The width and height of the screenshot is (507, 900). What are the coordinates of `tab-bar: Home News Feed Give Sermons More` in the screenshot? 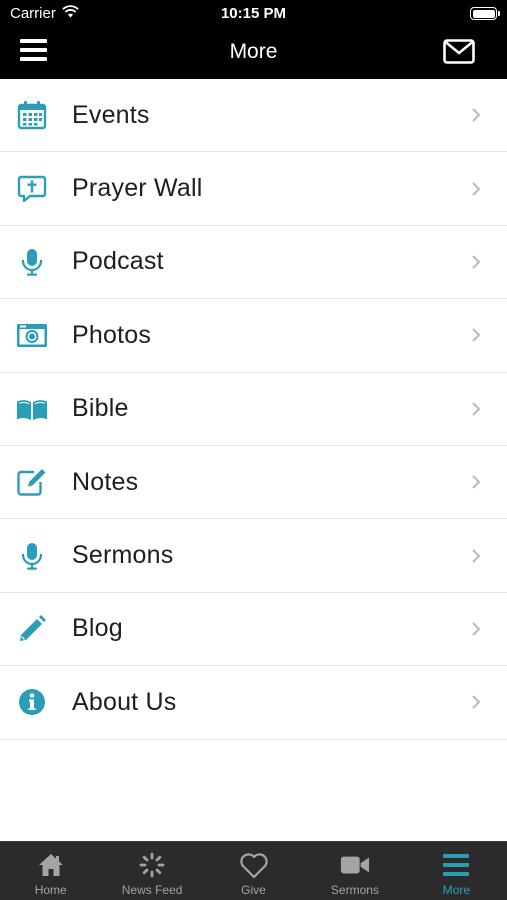 It's located at (253, 870).